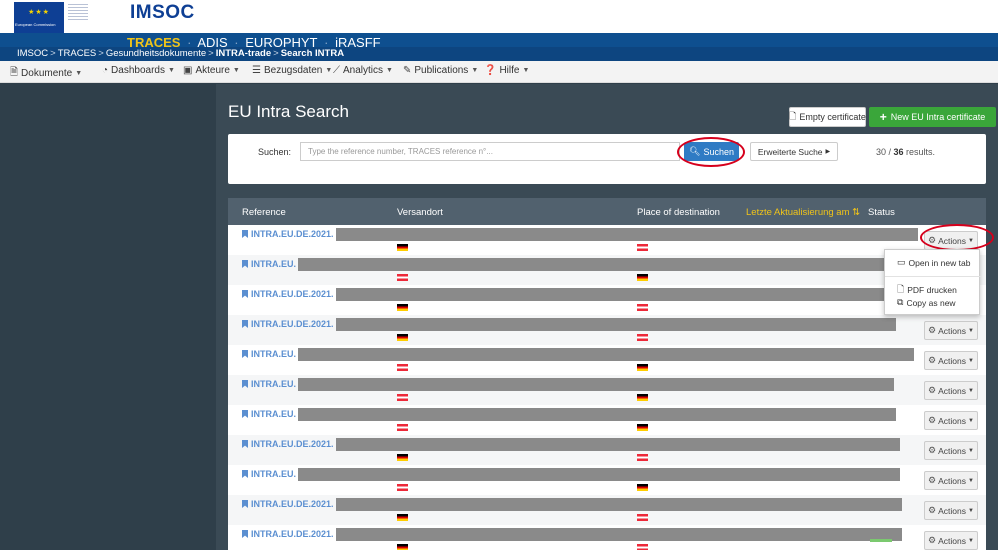  Describe the element at coordinates (156, 53) in the screenshot. I see `breadcrumb-item: Gesundheitsdokumente` at that location.